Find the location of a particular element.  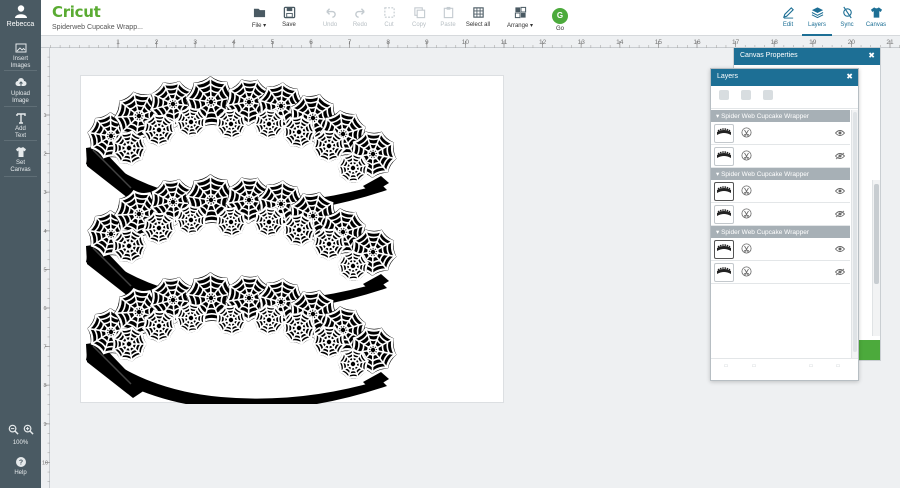

ruler-number: 5 is located at coordinates (44, 270).